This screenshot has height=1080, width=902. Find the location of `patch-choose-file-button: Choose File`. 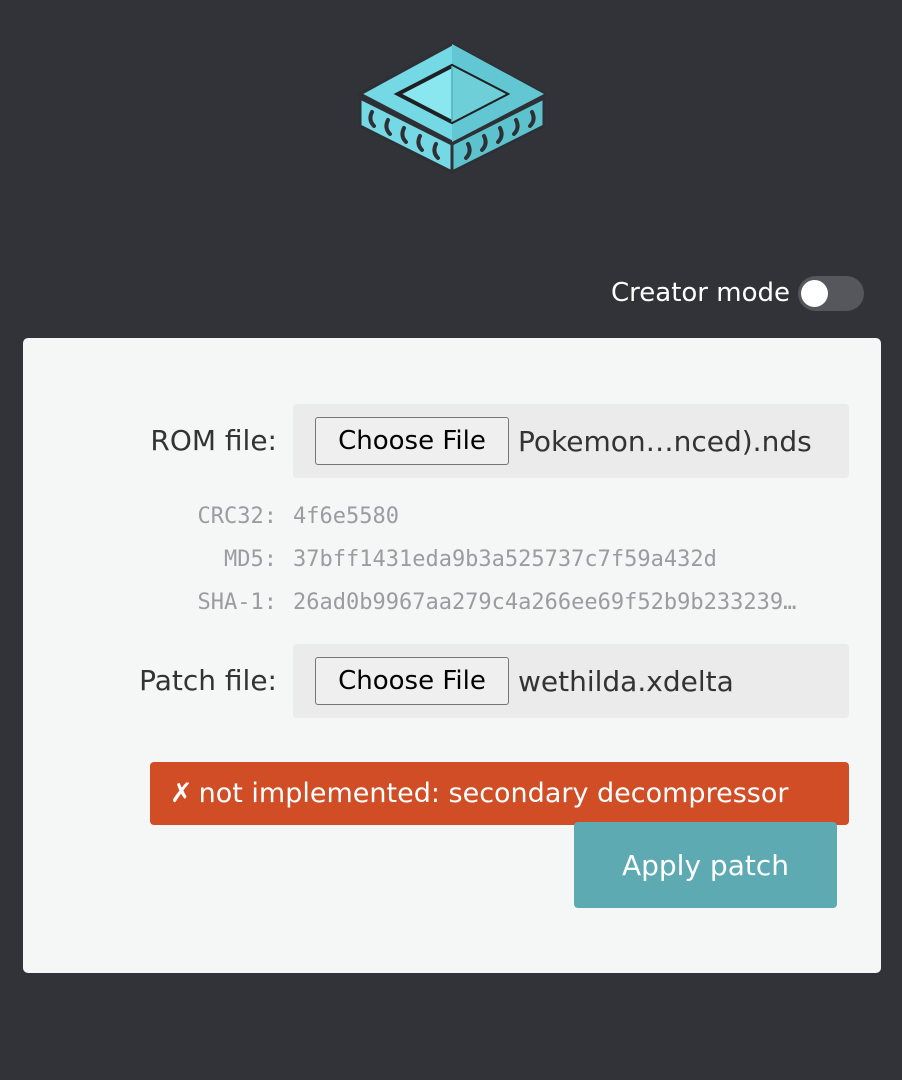

patch-choose-file-button: Choose File is located at coordinates (412, 681).